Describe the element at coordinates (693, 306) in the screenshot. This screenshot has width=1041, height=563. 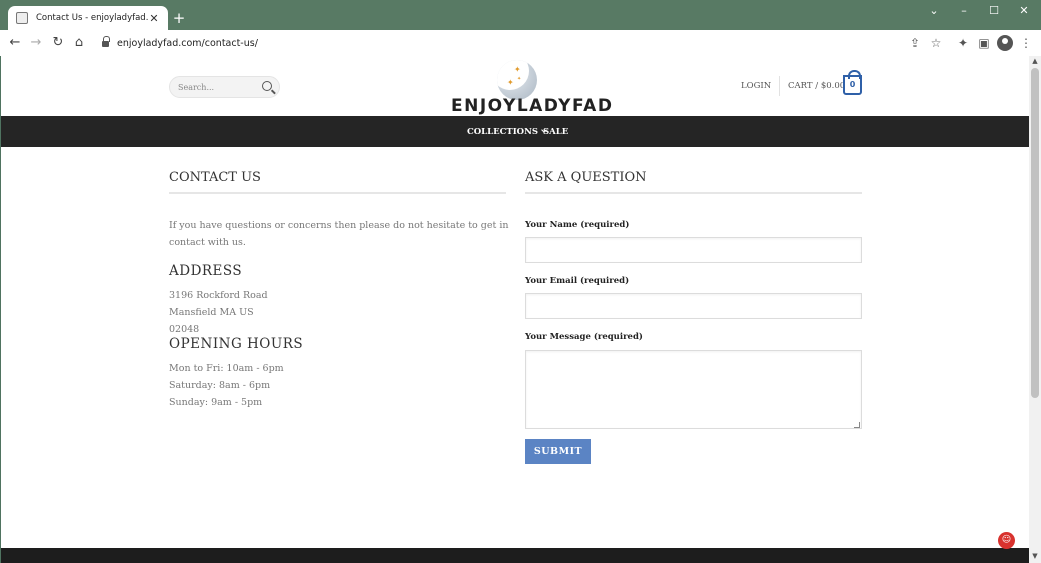
I see `email-field` at that location.